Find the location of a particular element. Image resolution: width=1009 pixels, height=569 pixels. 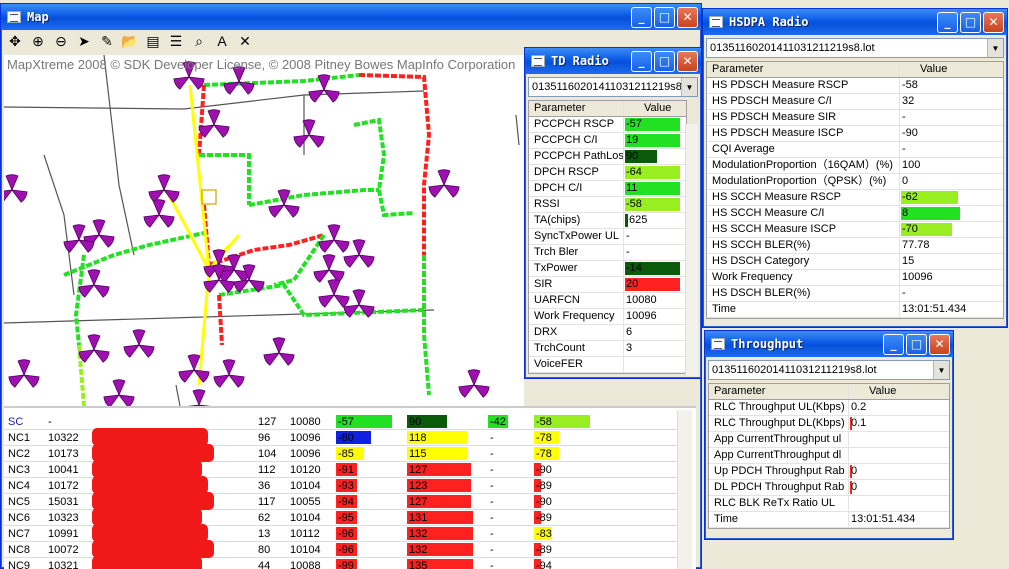

hsdpa-titlebar: HSDPA Radio _ □ ✕ is located at coordinates (855, 22).